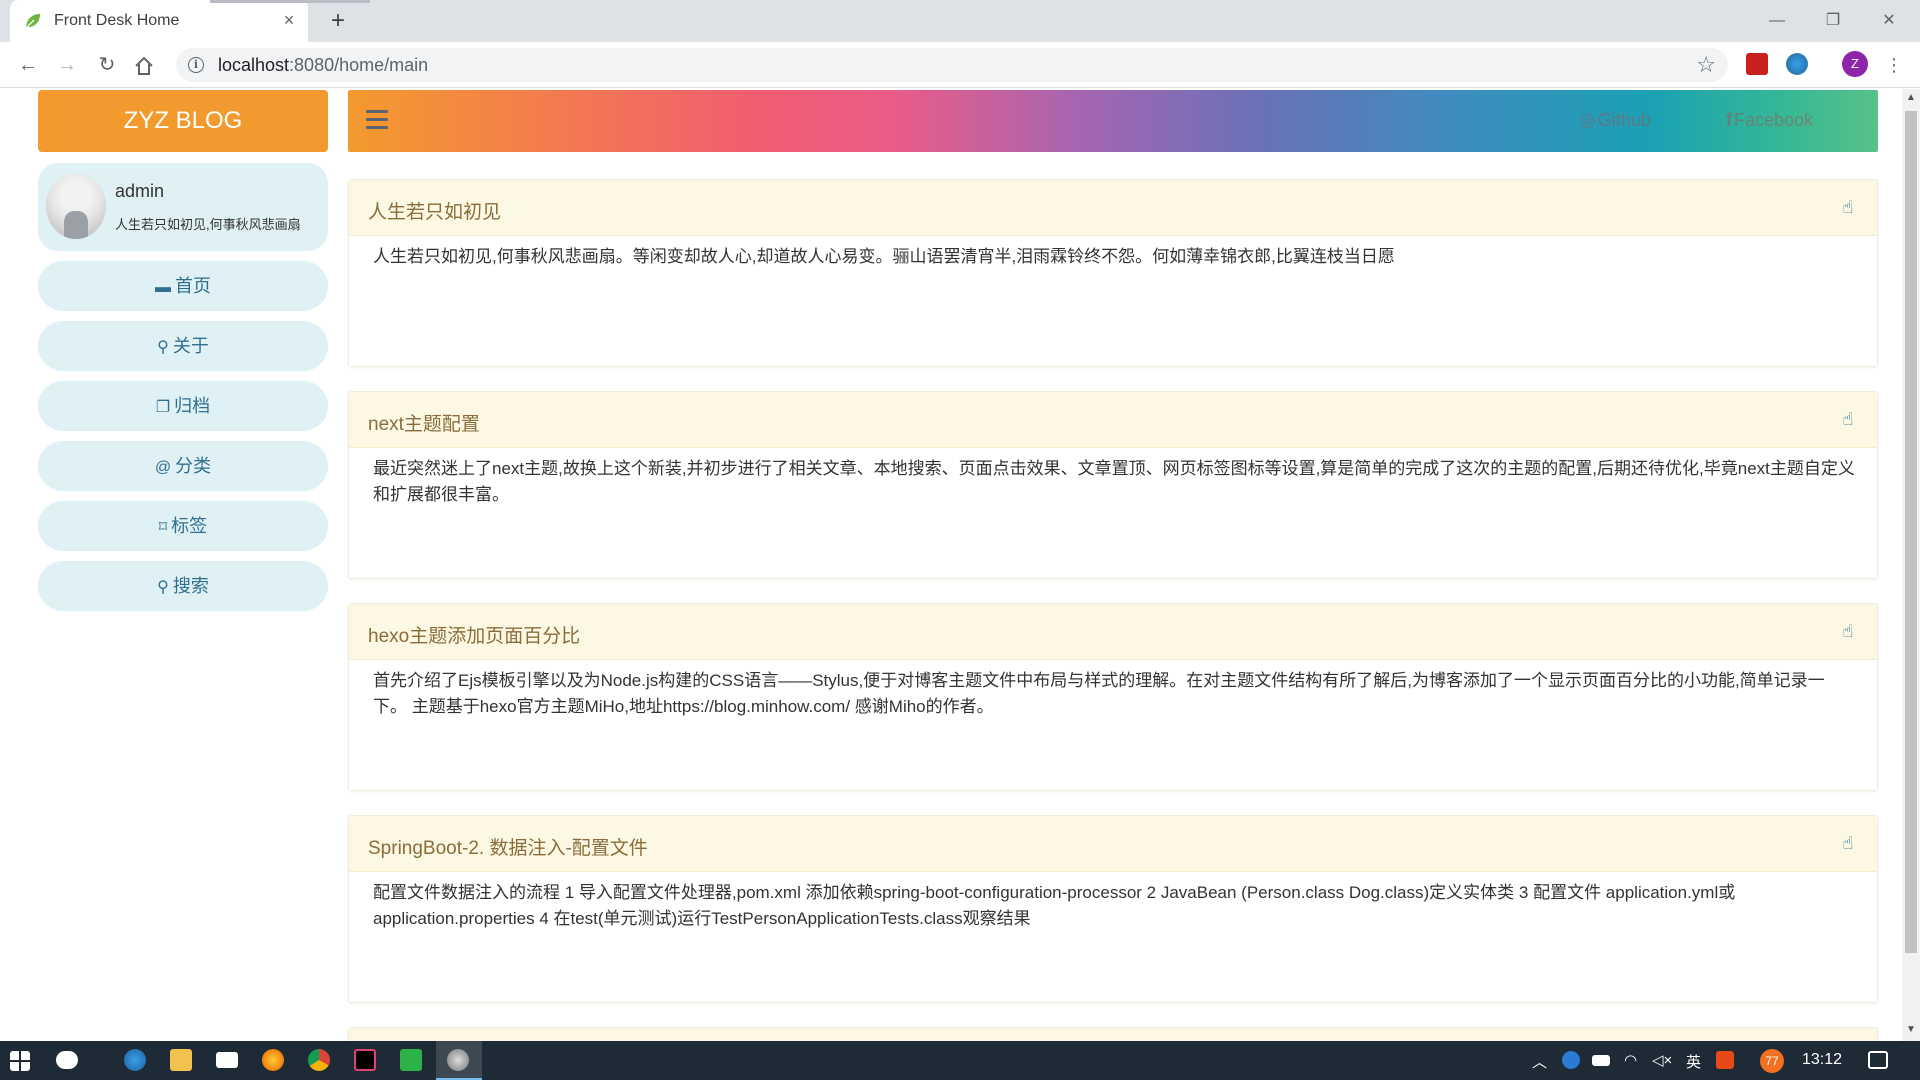  Describe the element at coordinates (1855, 64) in the screenshot. I see `profile-avatar: Z` at that location.